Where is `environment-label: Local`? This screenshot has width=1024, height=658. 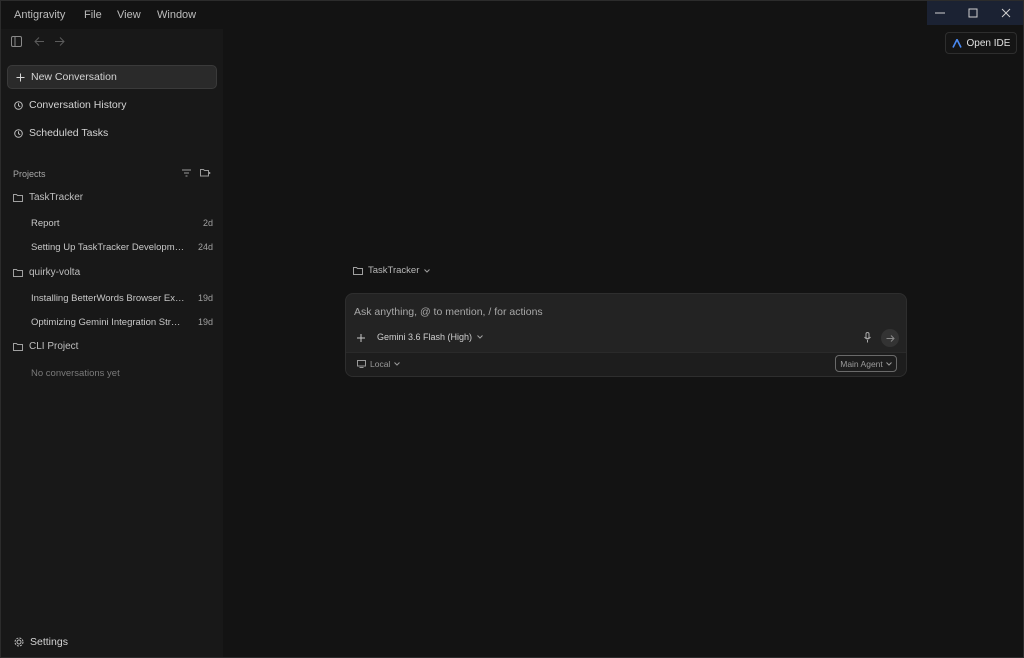
environment-label: Local is located at coordinates (380, 364).